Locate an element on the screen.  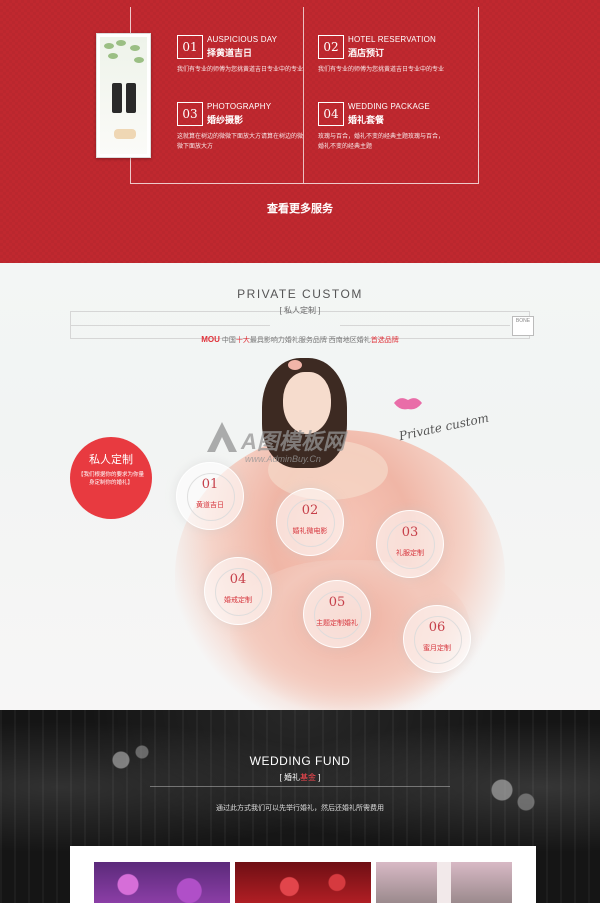
service-description: 玫瑰与百合，婚礼不变的经典主题玫瑰与百合，婚礼不变的经典主题 is located at coordinates (381, 142).